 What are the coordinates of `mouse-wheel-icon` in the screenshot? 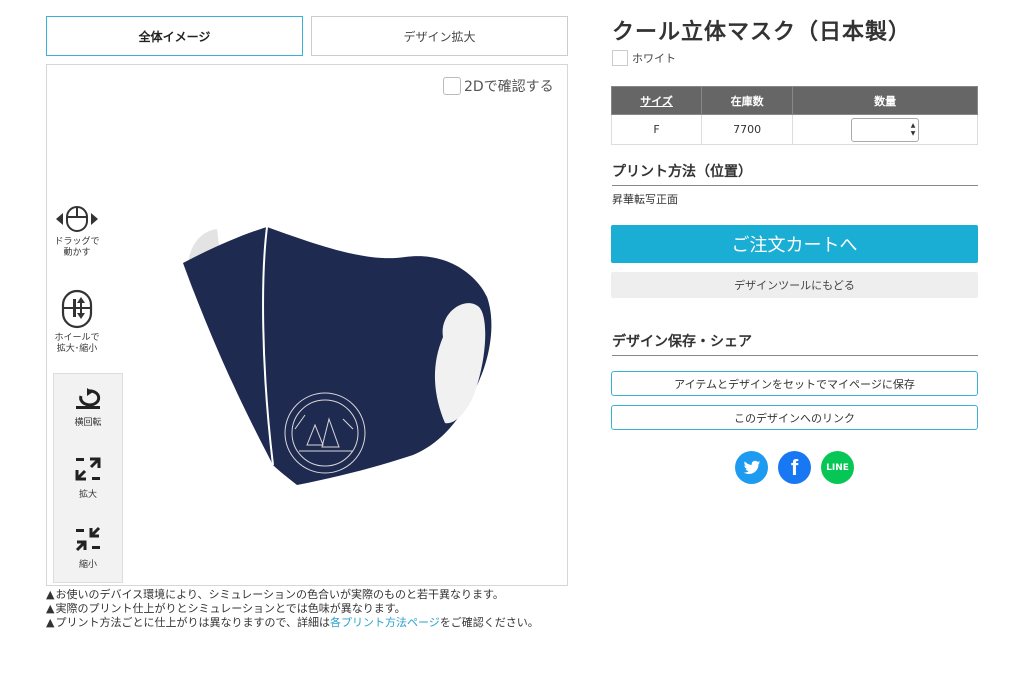 It's located at (77, 309).